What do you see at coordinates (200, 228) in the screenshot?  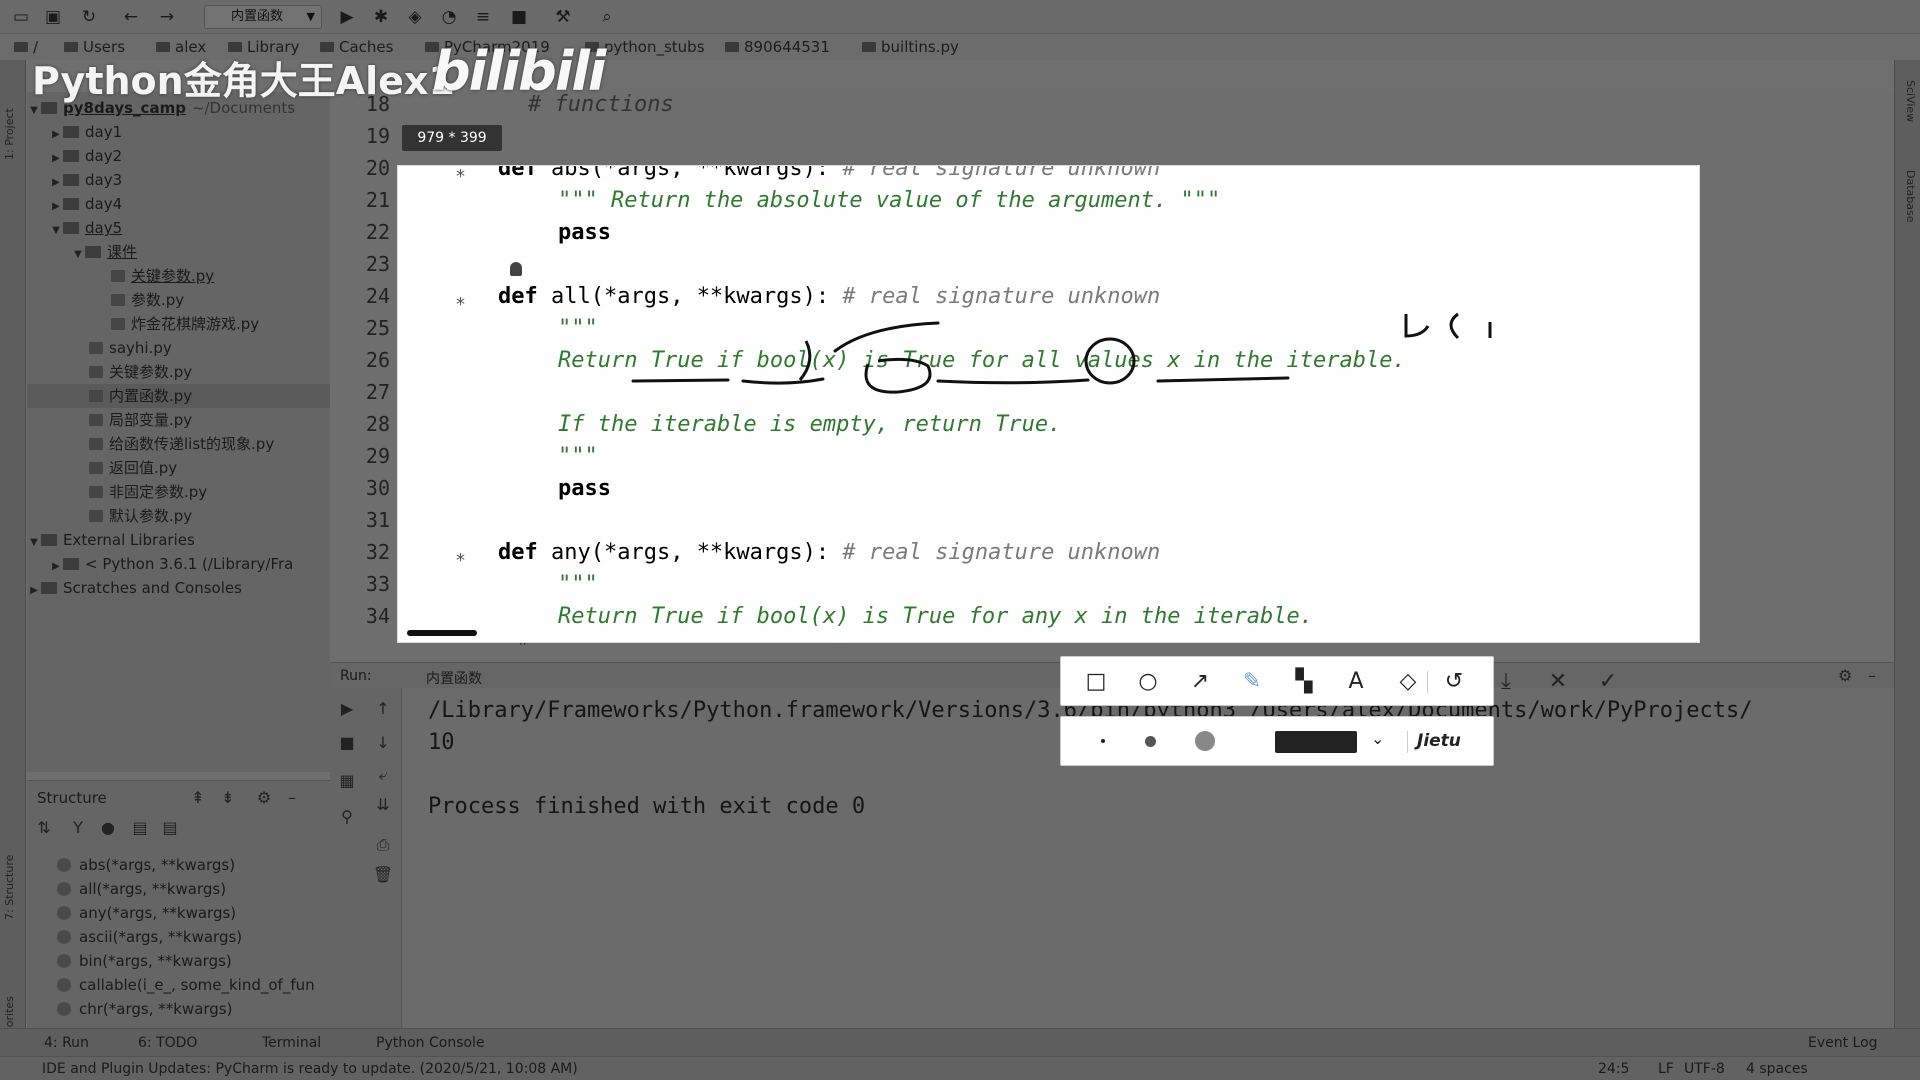 I see `tree-item: ▼ day5` at bounding box center [200, 228].